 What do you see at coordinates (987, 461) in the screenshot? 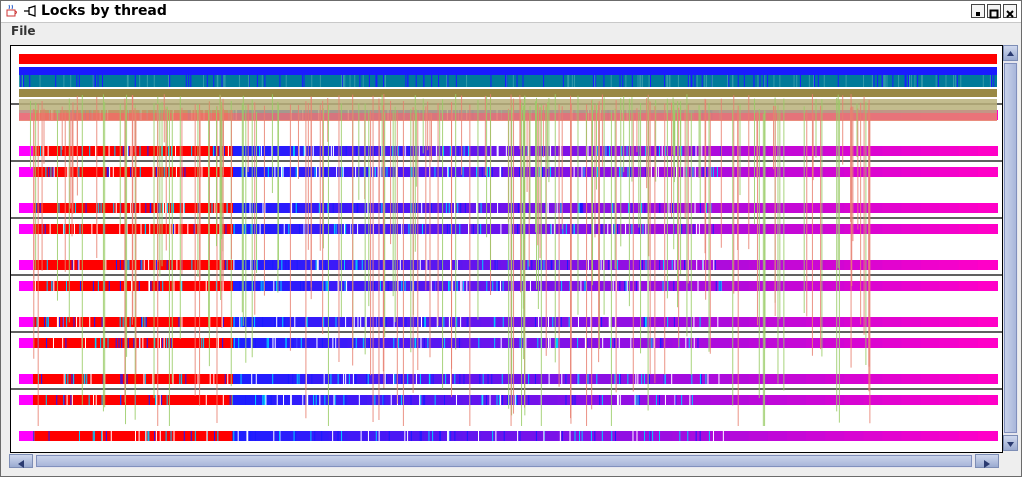
I see `scroll-right-button` at bounding box center [987, 461].